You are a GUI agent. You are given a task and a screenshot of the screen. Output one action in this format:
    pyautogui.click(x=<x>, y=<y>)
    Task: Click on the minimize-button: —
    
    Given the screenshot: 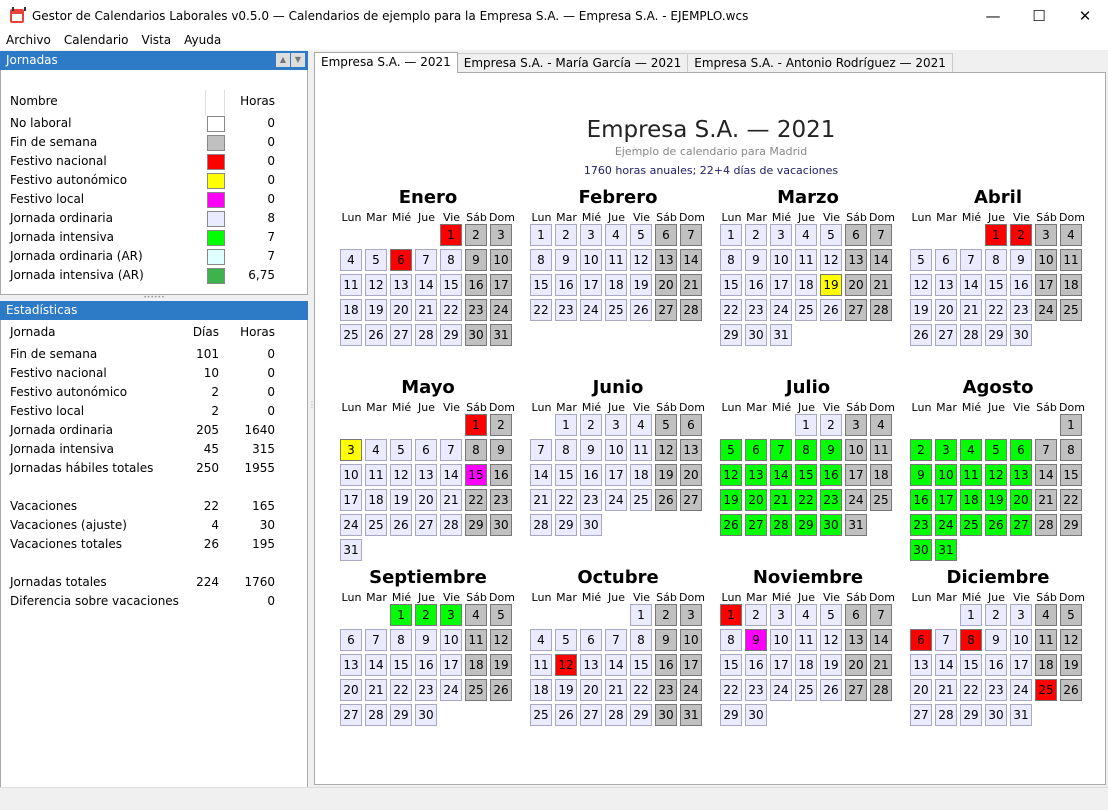 What is the action you would take?
    pyautogui.click(x=993, y=15)
    